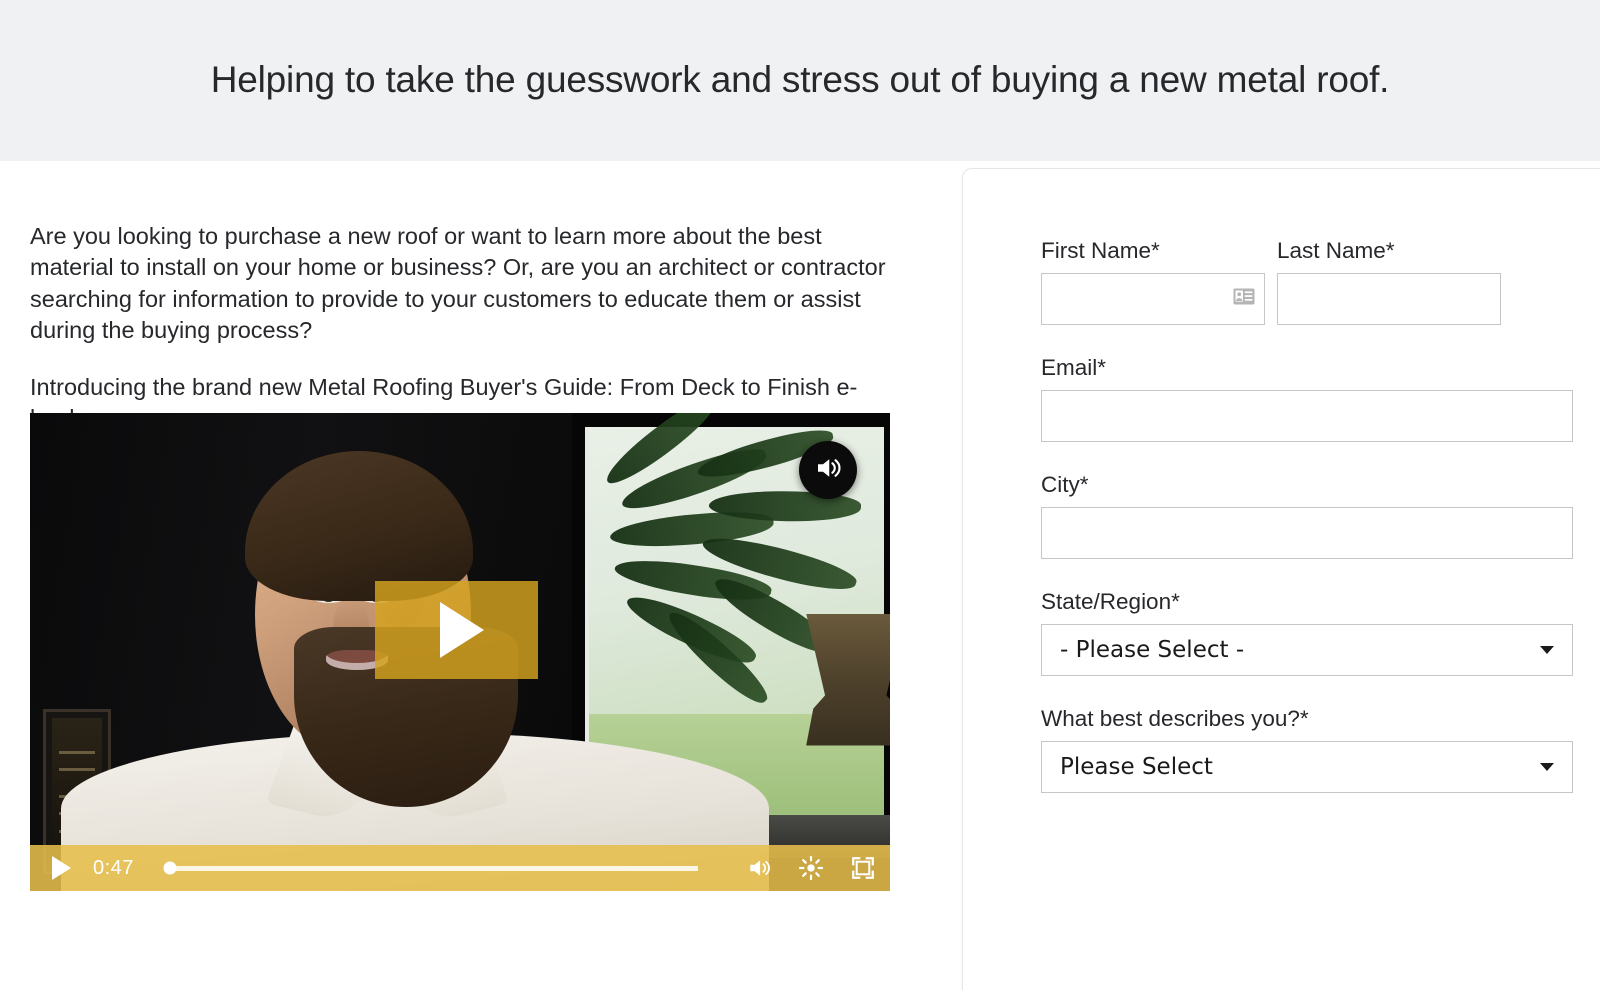 Image resolution: width=1600 pixels, height=990 pixels. What do you see at coordinates (61, 868) in the screenshot?
I see `play-icon` at bounding box center [61, 868].